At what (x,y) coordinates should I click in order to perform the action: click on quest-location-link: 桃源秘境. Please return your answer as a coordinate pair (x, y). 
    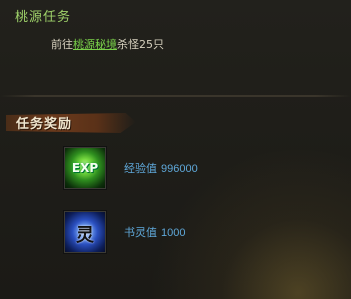
    Looking at the image, I should click on (95, 44).